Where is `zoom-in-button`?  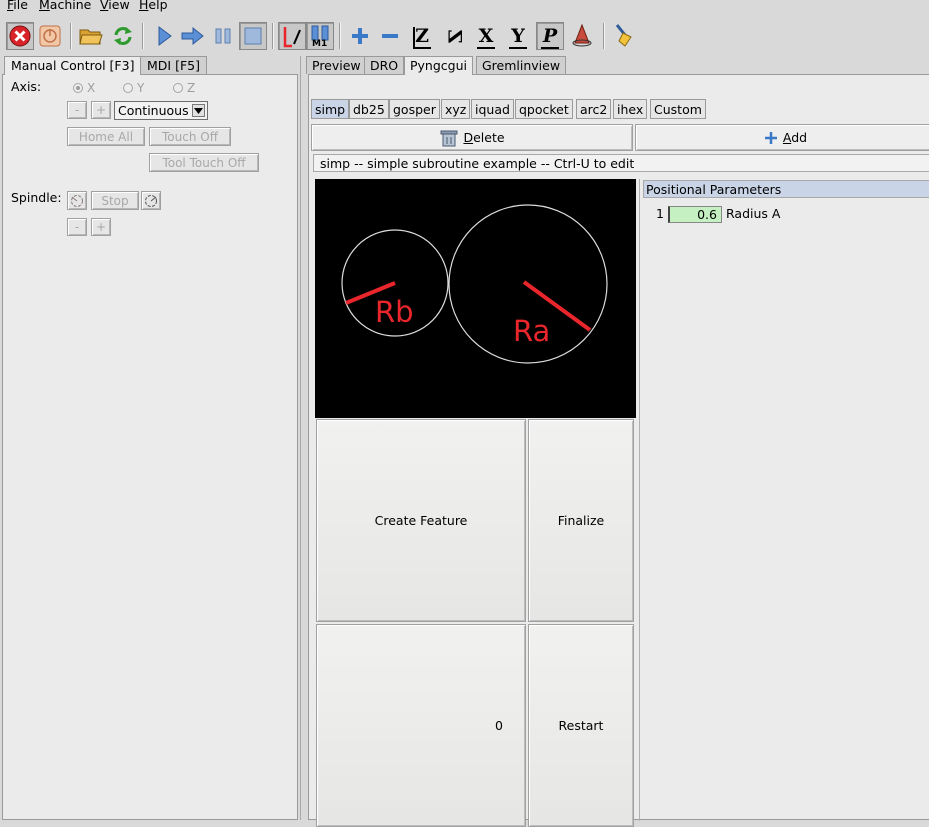
zoom-in-button is located at coordinates (360, 36).